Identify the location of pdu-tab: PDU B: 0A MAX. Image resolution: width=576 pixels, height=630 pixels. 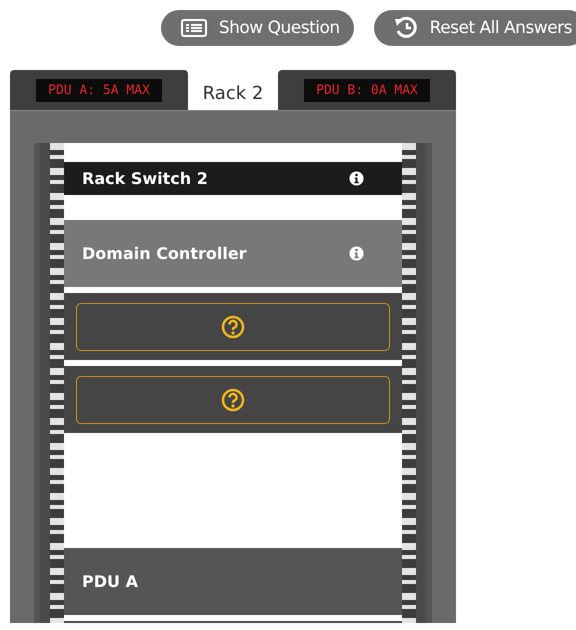
(367, 90).